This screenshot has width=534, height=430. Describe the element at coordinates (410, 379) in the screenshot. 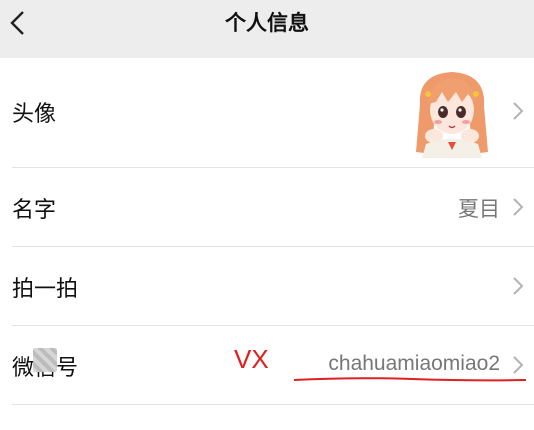

I see `red-underline-annotation` at that location.